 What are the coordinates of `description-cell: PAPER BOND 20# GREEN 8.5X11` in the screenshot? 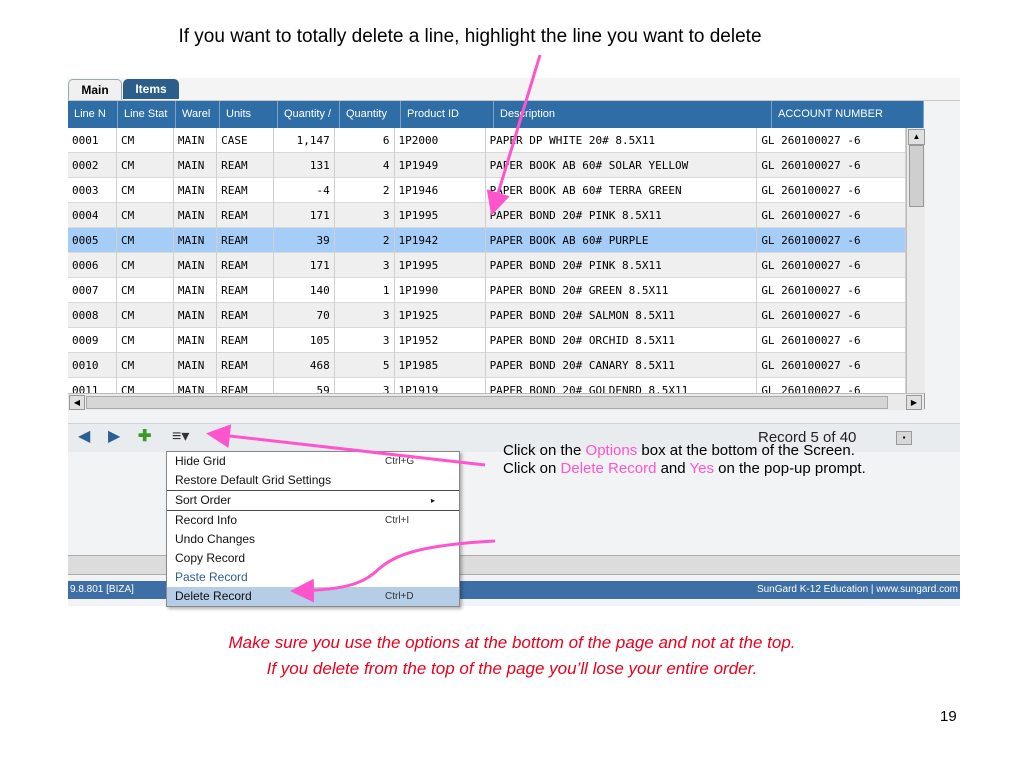 It's located at (622, 290).